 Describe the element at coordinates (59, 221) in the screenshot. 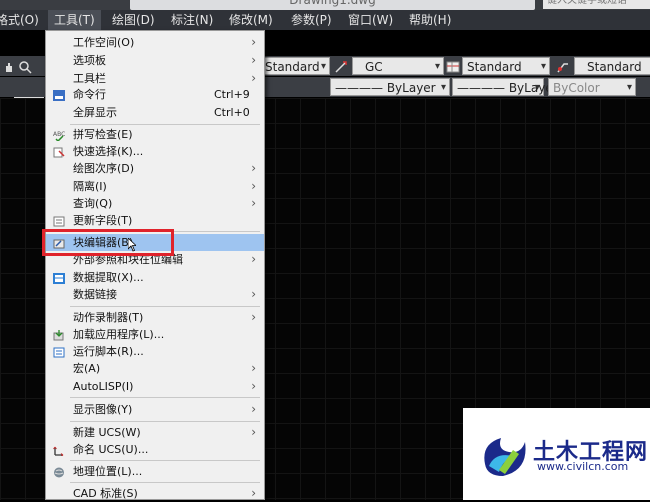

I see `update-field-icon` at that location.